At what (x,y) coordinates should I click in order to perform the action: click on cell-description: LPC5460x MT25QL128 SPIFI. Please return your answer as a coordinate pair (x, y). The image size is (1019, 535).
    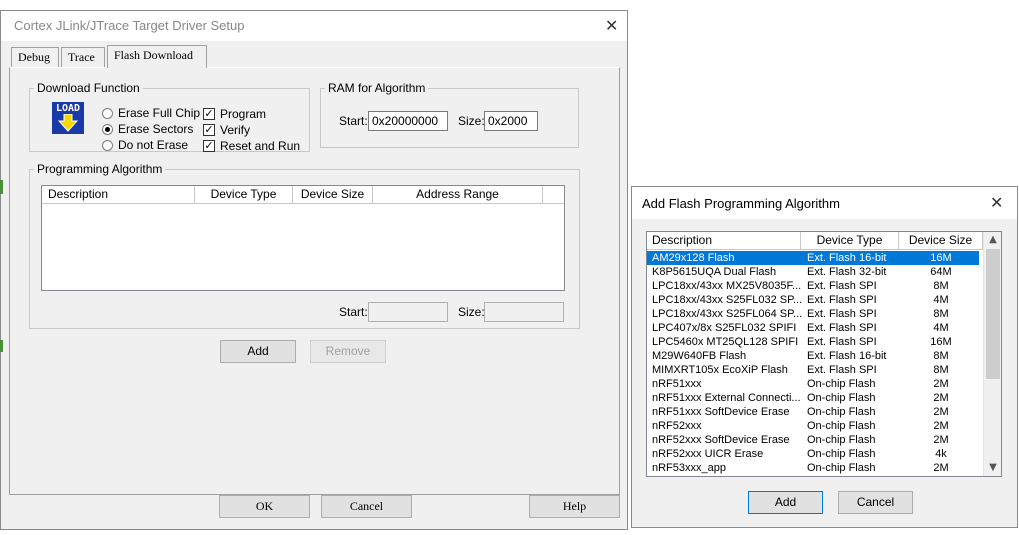
    Looking at the image, I should click on (725, 342).